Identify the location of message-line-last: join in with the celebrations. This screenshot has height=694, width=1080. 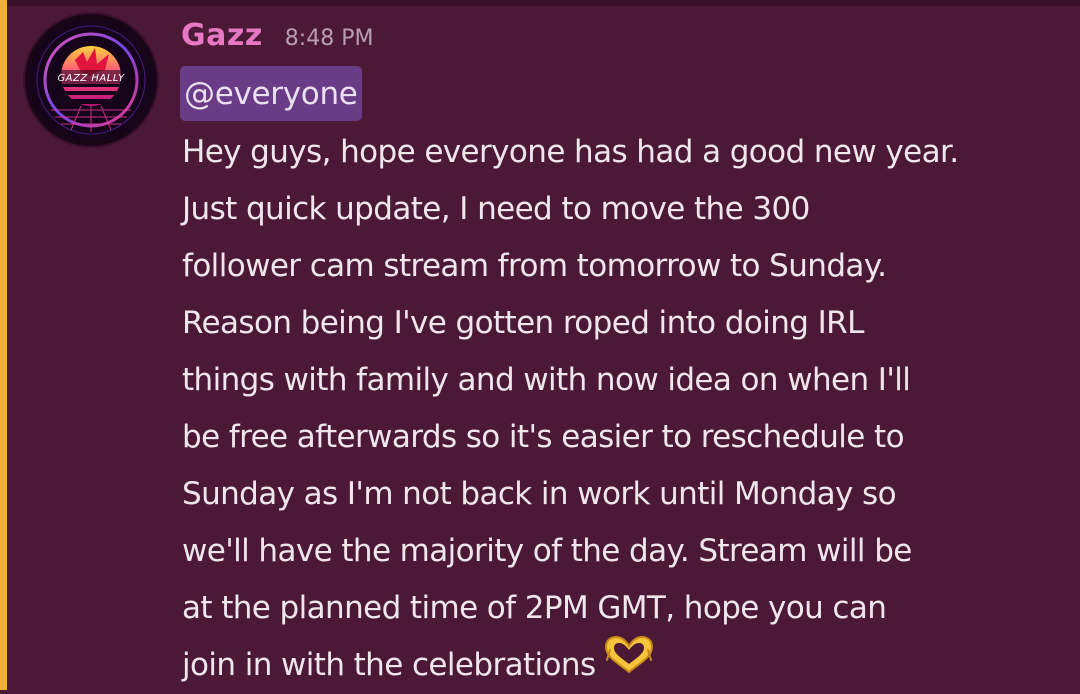
(622, 664).